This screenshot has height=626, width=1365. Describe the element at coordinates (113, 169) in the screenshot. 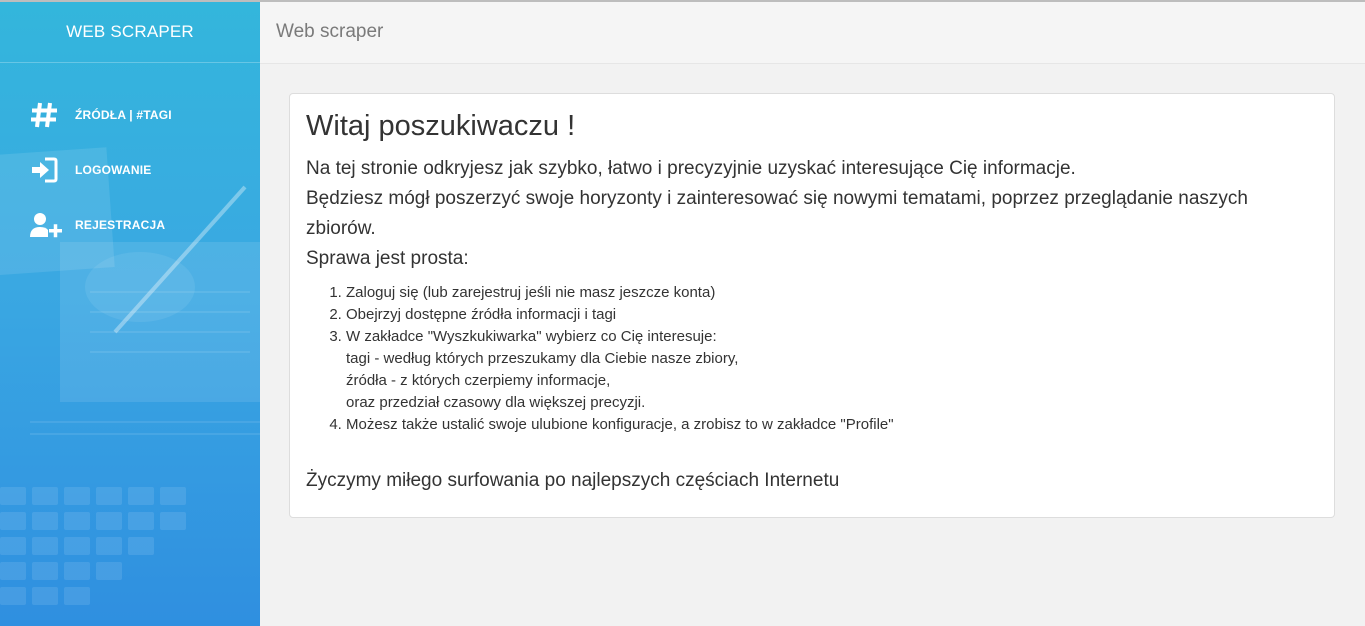

I see `sidebar-item-label: LOGOWANIE` at that location.